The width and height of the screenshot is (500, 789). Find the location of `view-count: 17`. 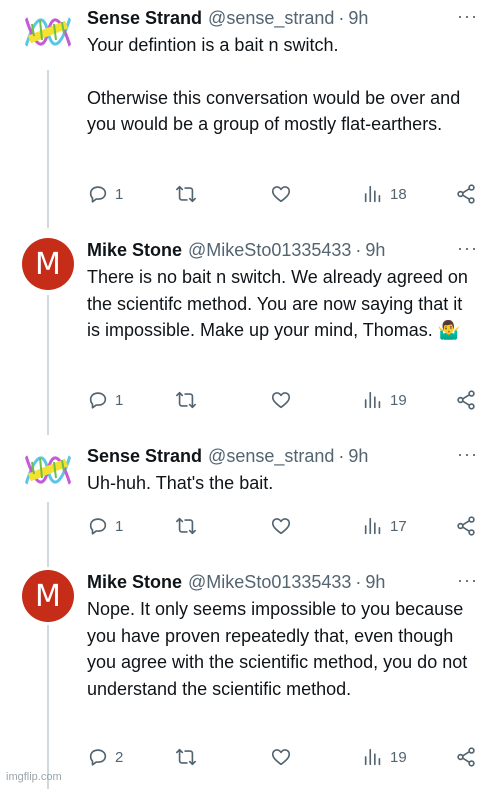

view-count: 17 is located at coordinates (398, 526).